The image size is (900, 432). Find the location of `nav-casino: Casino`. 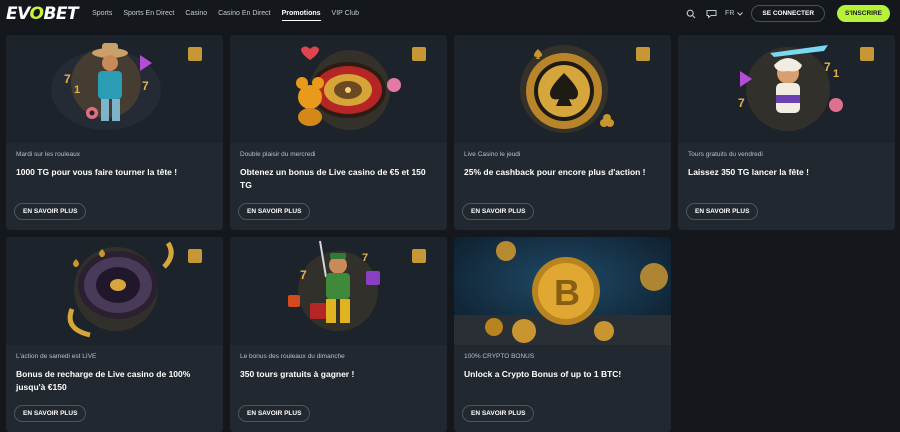

nav-casino: Casino is located at coordinates (196, 13).